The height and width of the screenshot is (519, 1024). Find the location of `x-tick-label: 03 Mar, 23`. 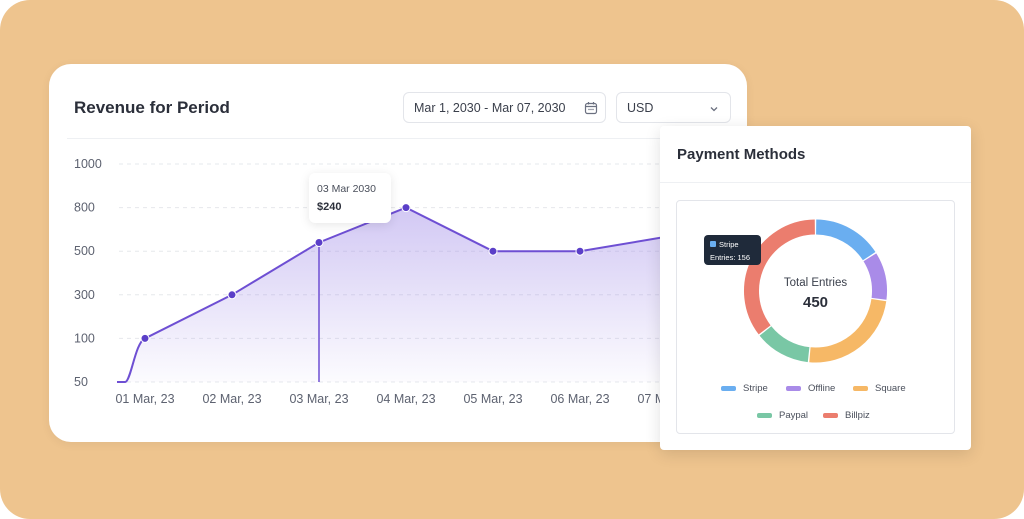

x-tick-label: 03 Mar, 23 is located at coordinates (318, 399).